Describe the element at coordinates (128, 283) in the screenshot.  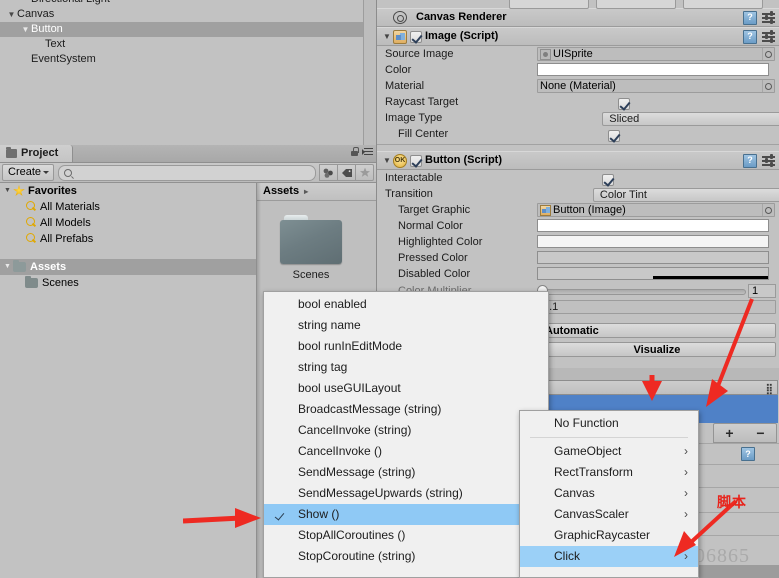
I see `project-tree-item-scenes: Scenes` at that location.